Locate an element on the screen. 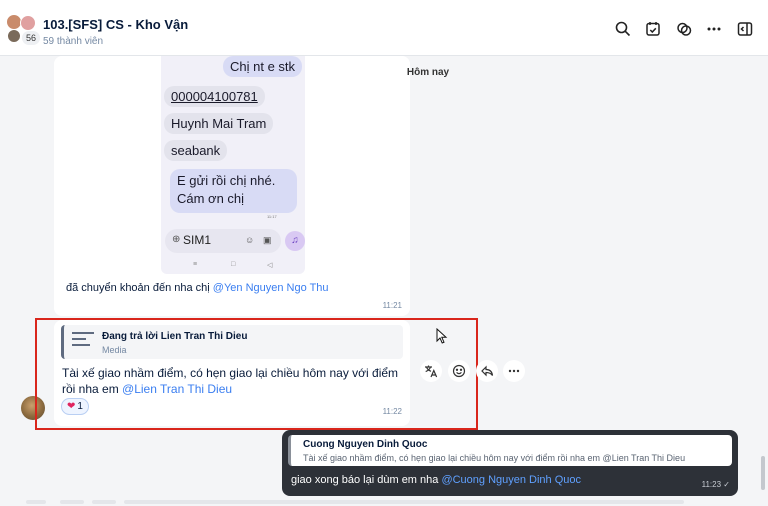 This screenshot has height=506, width=768. screenshot-reply: E gửi rồi chị nhé. Cám ơn chị is located at coordinates (233, 191).